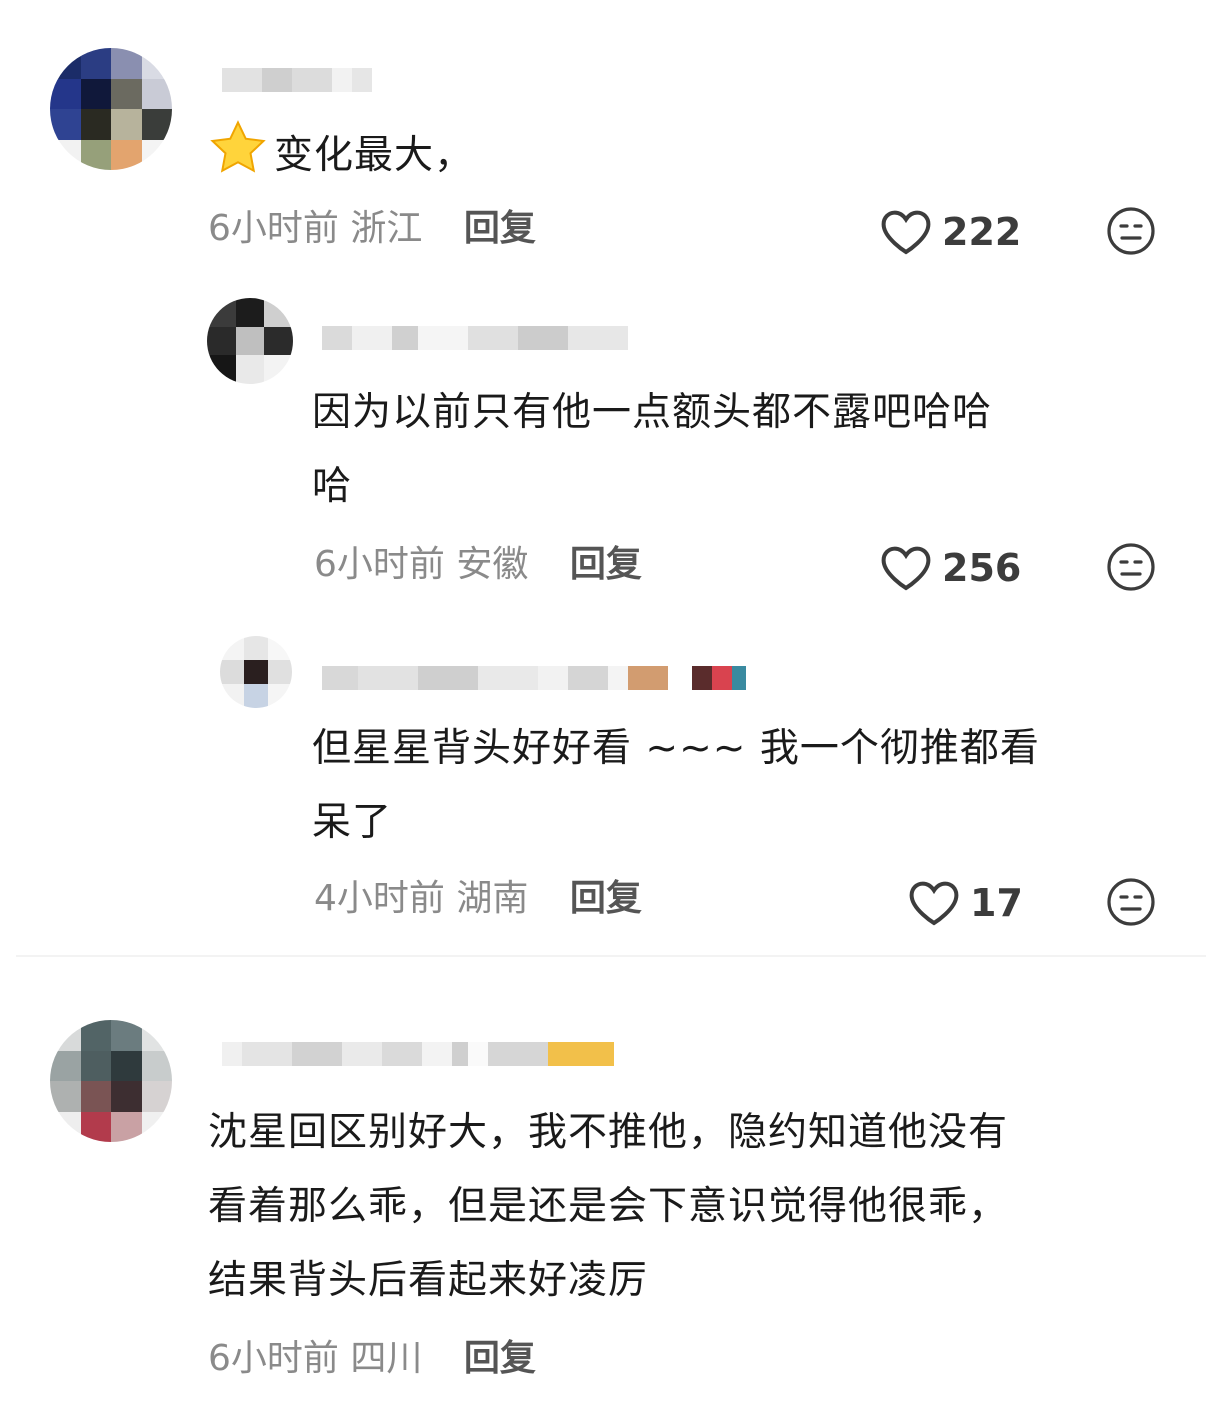 This screenshot has height=1422, width=1206. Describe the element at coordinates (379, 898) in the screenshot. I see `comment-time: 4小时前` at that location.